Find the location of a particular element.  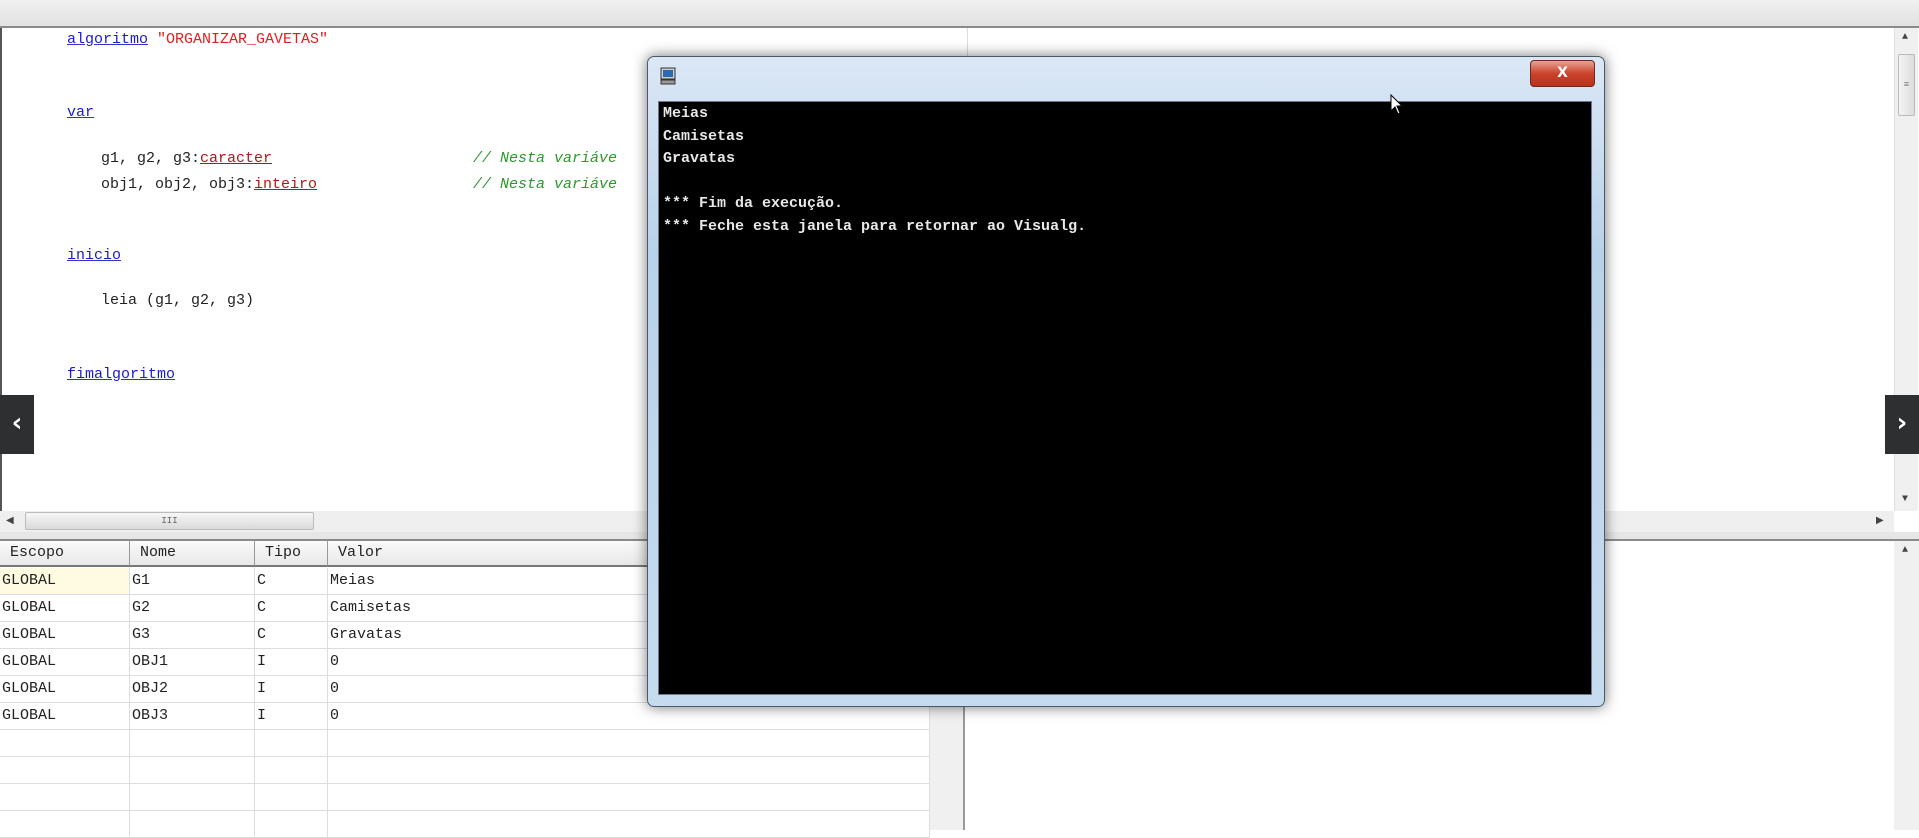

string-literal: "ORGANIZAR_GAVETAS" is located at coordinates (243, 39).